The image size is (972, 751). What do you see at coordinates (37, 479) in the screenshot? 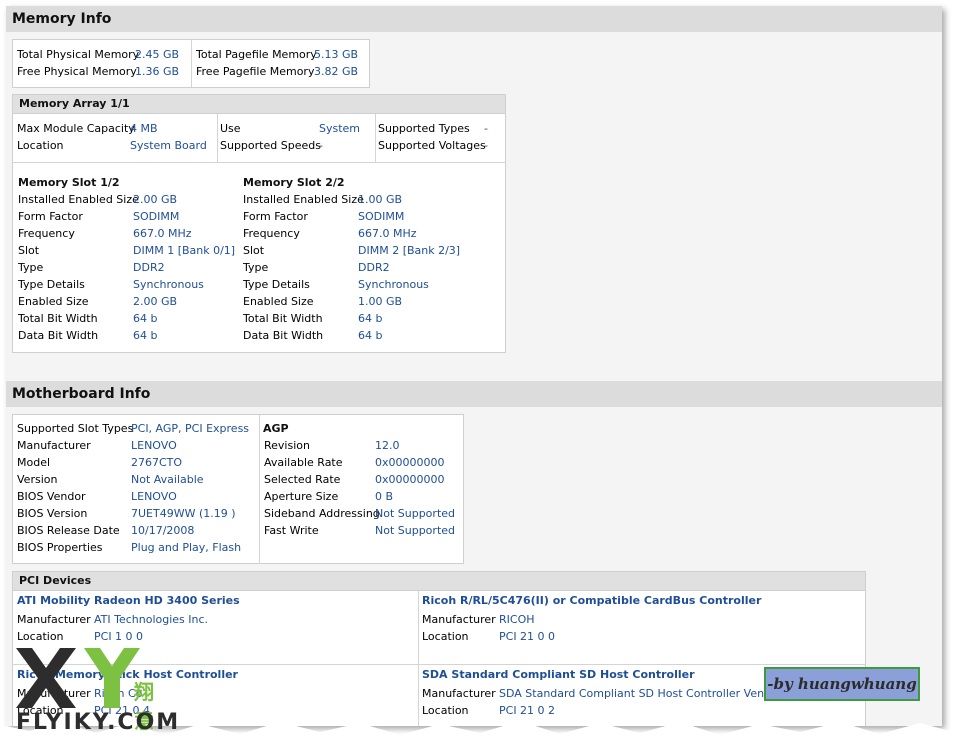
I see `label: Version` at bounding box center [37, 479].